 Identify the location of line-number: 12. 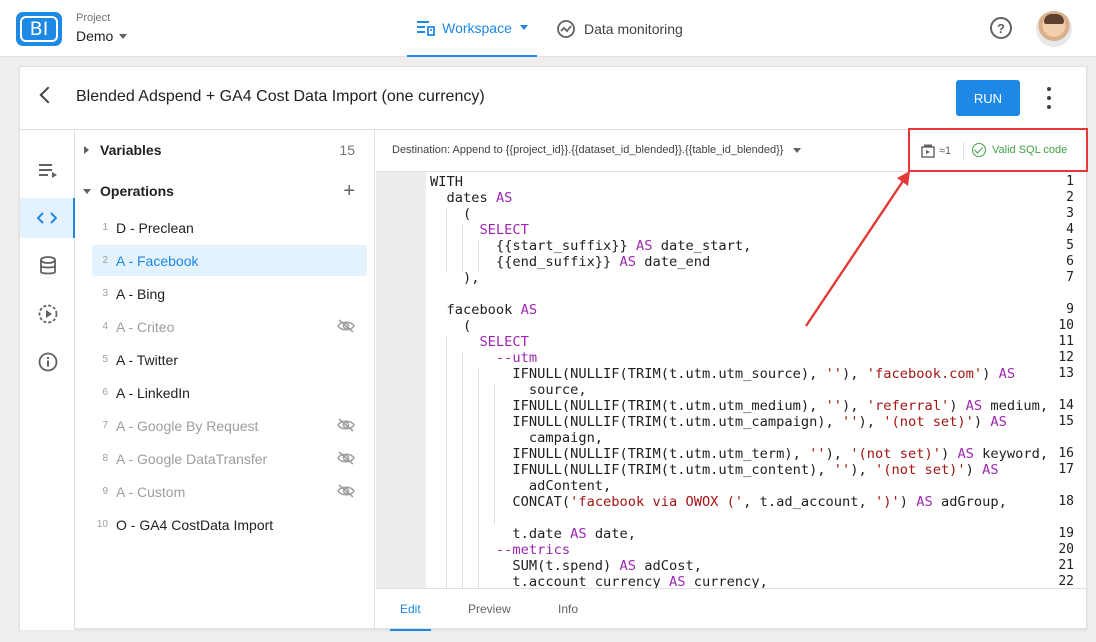
(1066, 357).